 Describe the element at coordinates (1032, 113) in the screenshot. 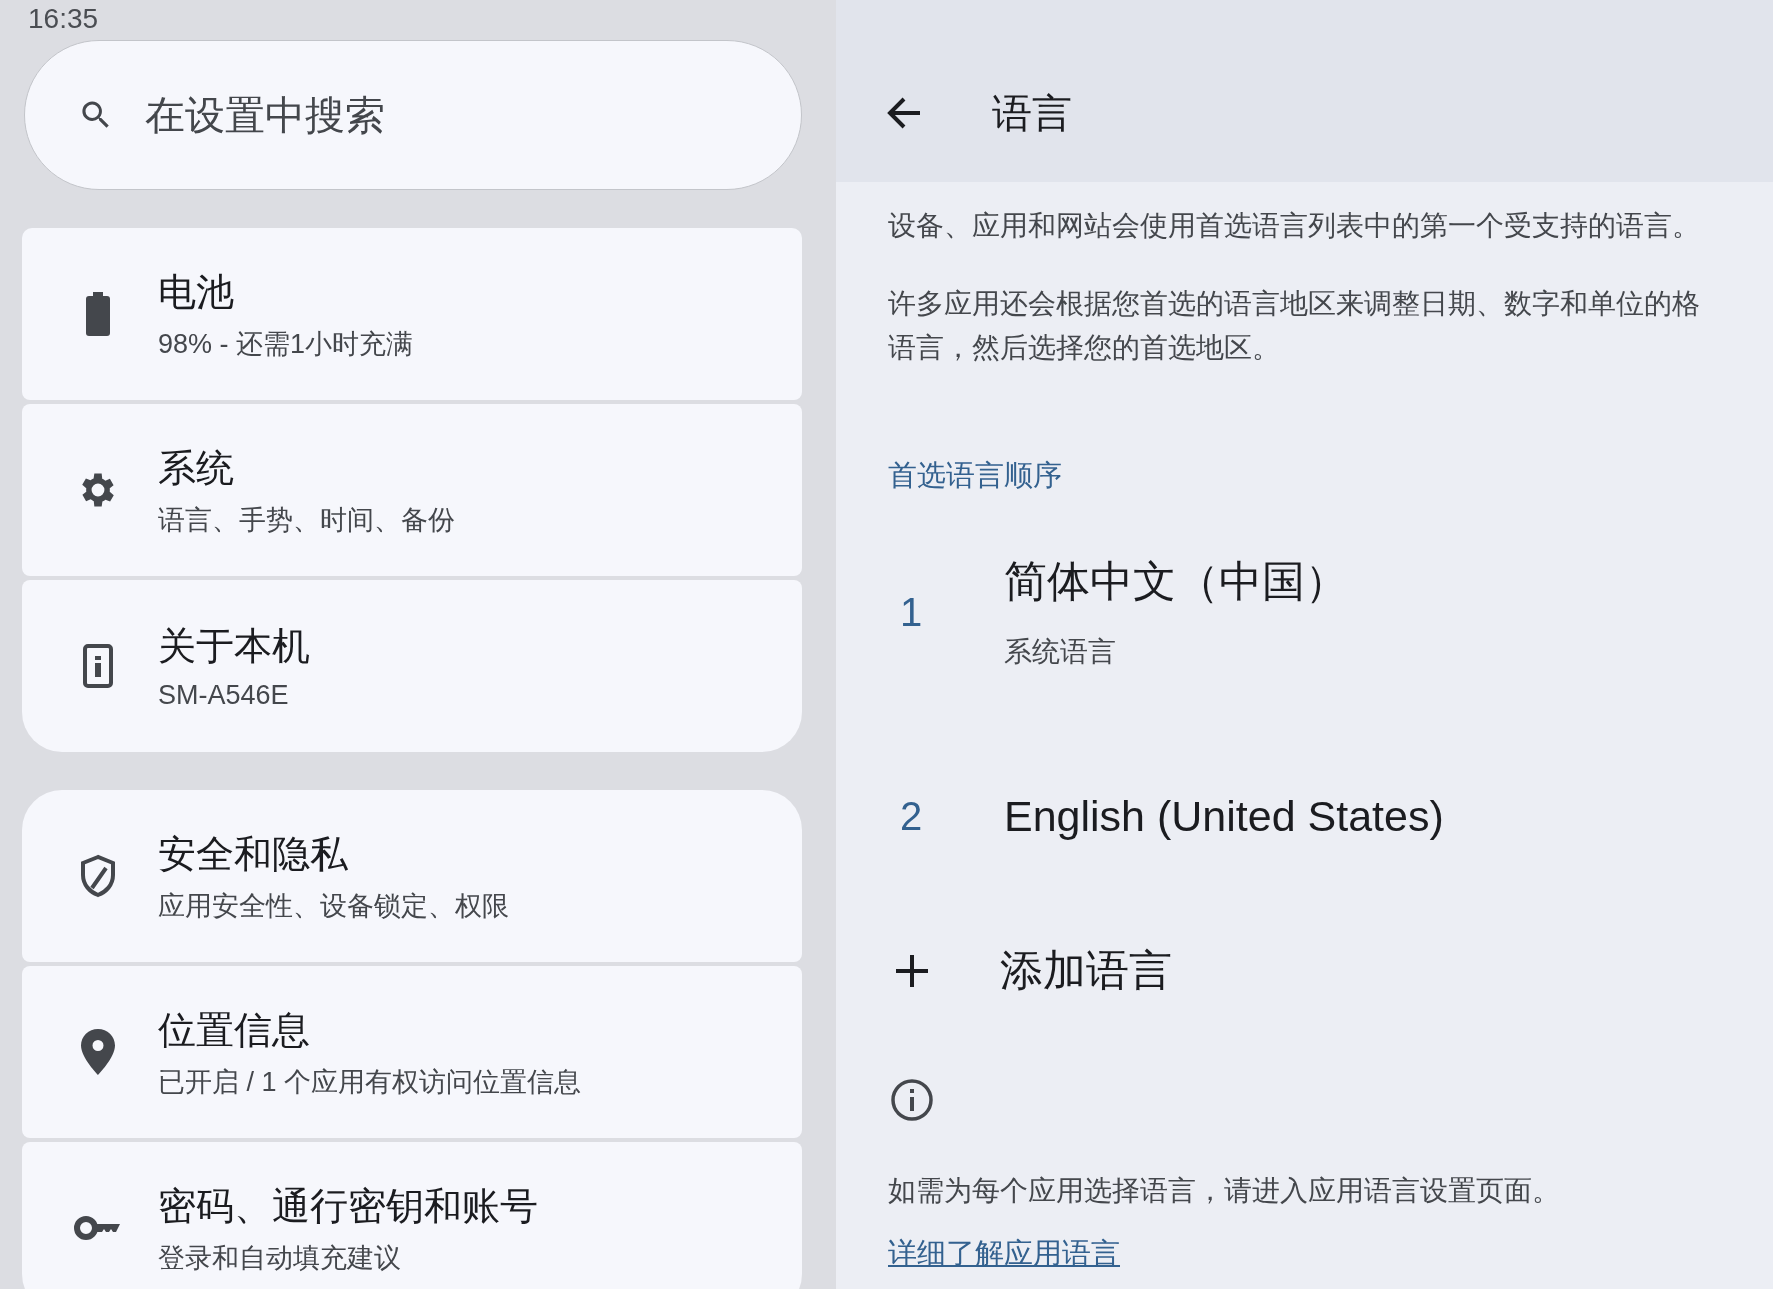

I see `page-title: 语言` at that location.